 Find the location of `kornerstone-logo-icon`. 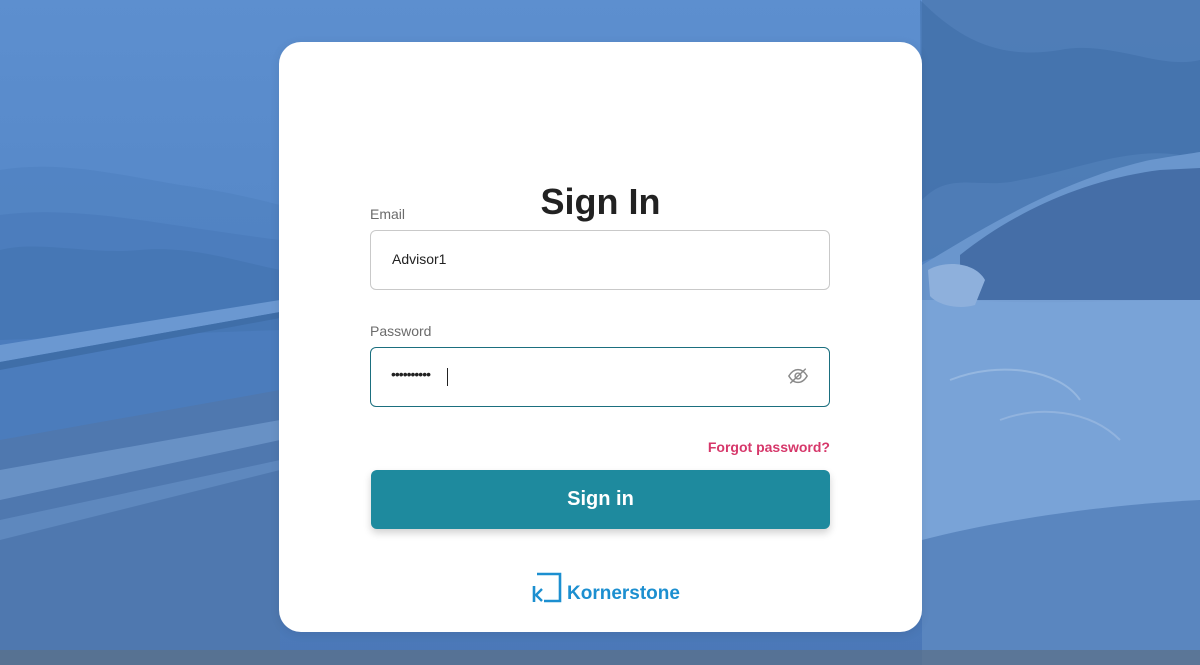

kornerstone-logo-icon is located at coordinates (547, 587).